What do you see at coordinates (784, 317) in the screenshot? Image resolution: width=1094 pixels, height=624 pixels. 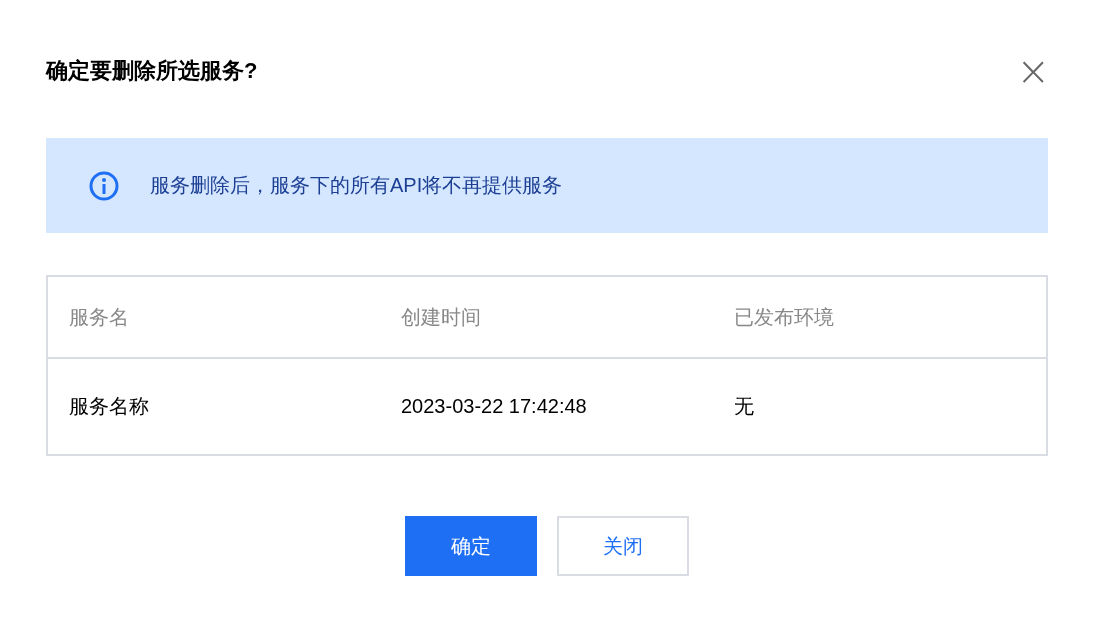 I see `column-header: 已发布环境` at bounding box center [784, 317].